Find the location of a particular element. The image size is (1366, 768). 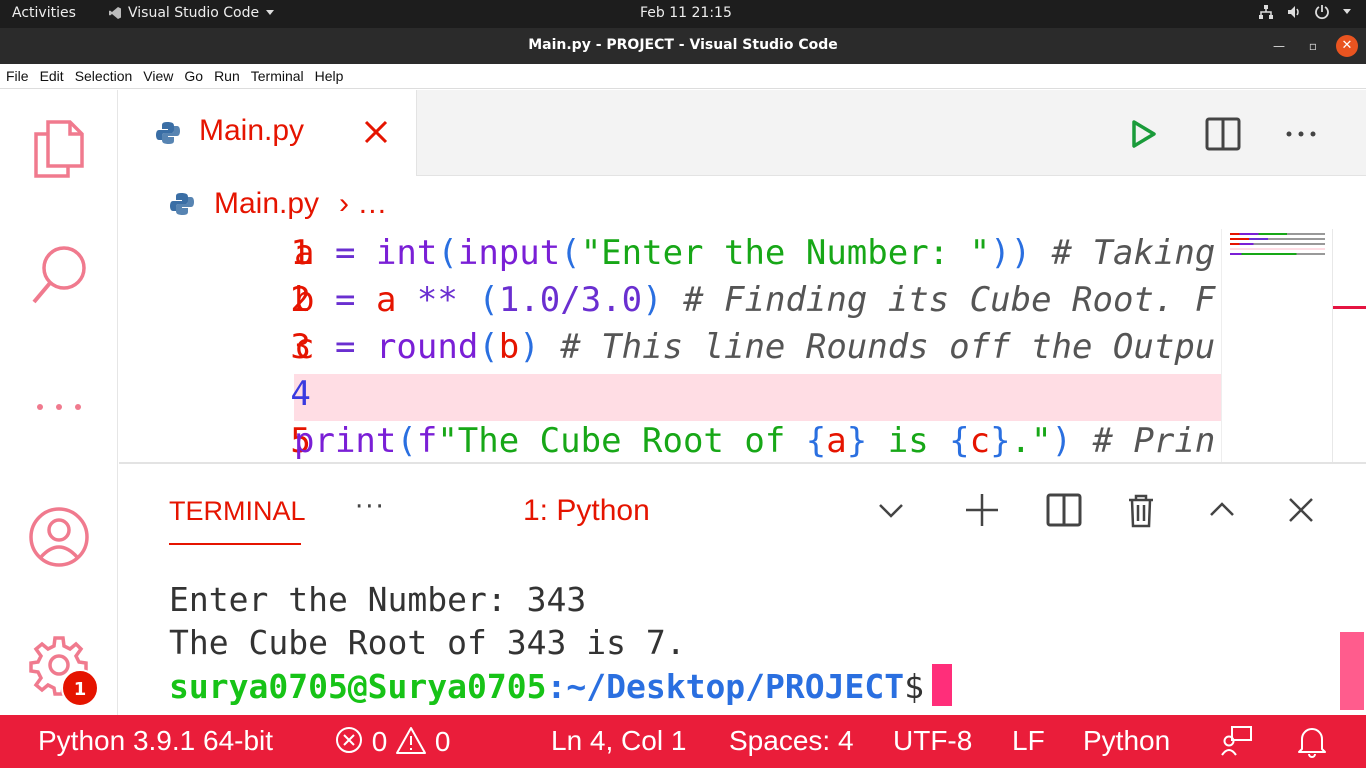

line-number: 4 is located at coordinates (300, 394).